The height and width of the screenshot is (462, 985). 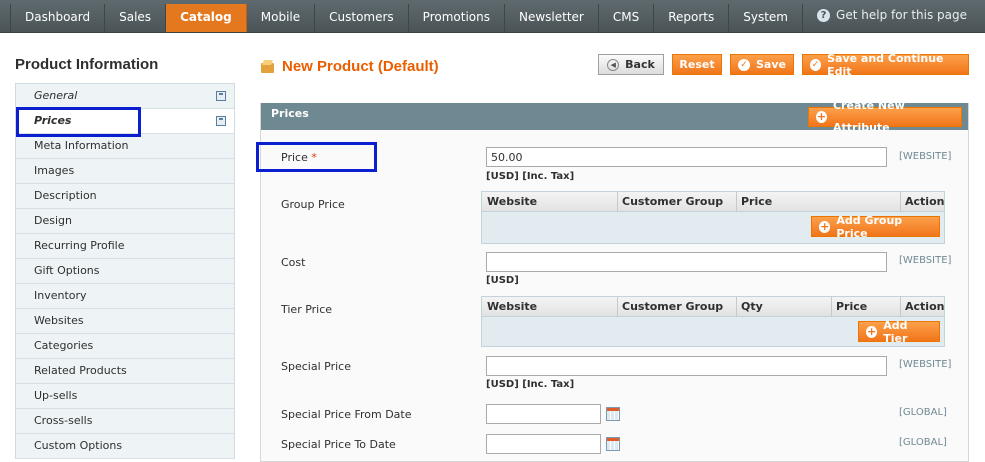 I want to click on special-from-date-input, so click(x=543, y=414).